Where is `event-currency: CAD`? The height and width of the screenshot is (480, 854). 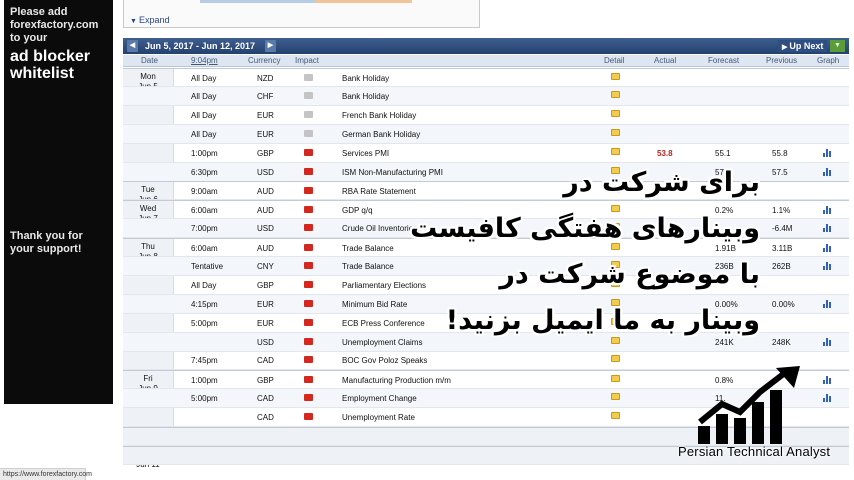 event-currency: CAD is located at coordinates (265, 360).